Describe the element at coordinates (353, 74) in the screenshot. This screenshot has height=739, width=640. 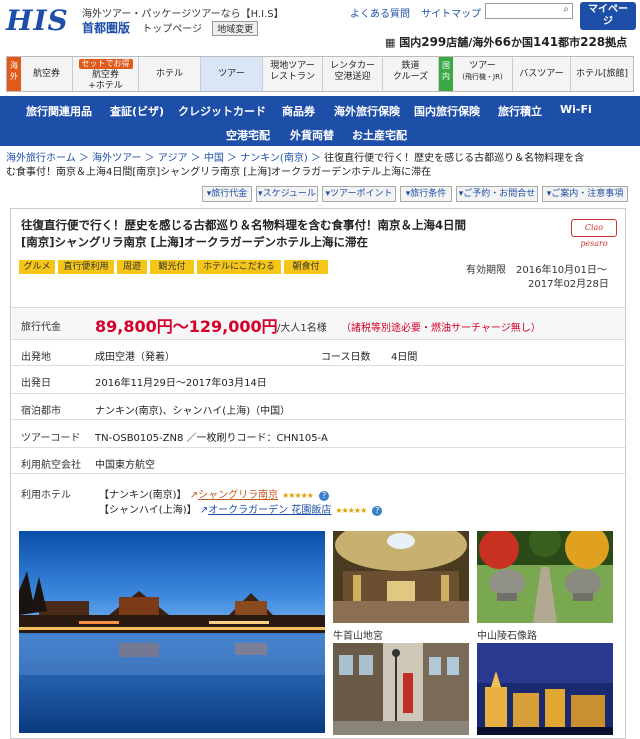
I see `nav-rentacar: レンタカー 空港送迎` at that location.